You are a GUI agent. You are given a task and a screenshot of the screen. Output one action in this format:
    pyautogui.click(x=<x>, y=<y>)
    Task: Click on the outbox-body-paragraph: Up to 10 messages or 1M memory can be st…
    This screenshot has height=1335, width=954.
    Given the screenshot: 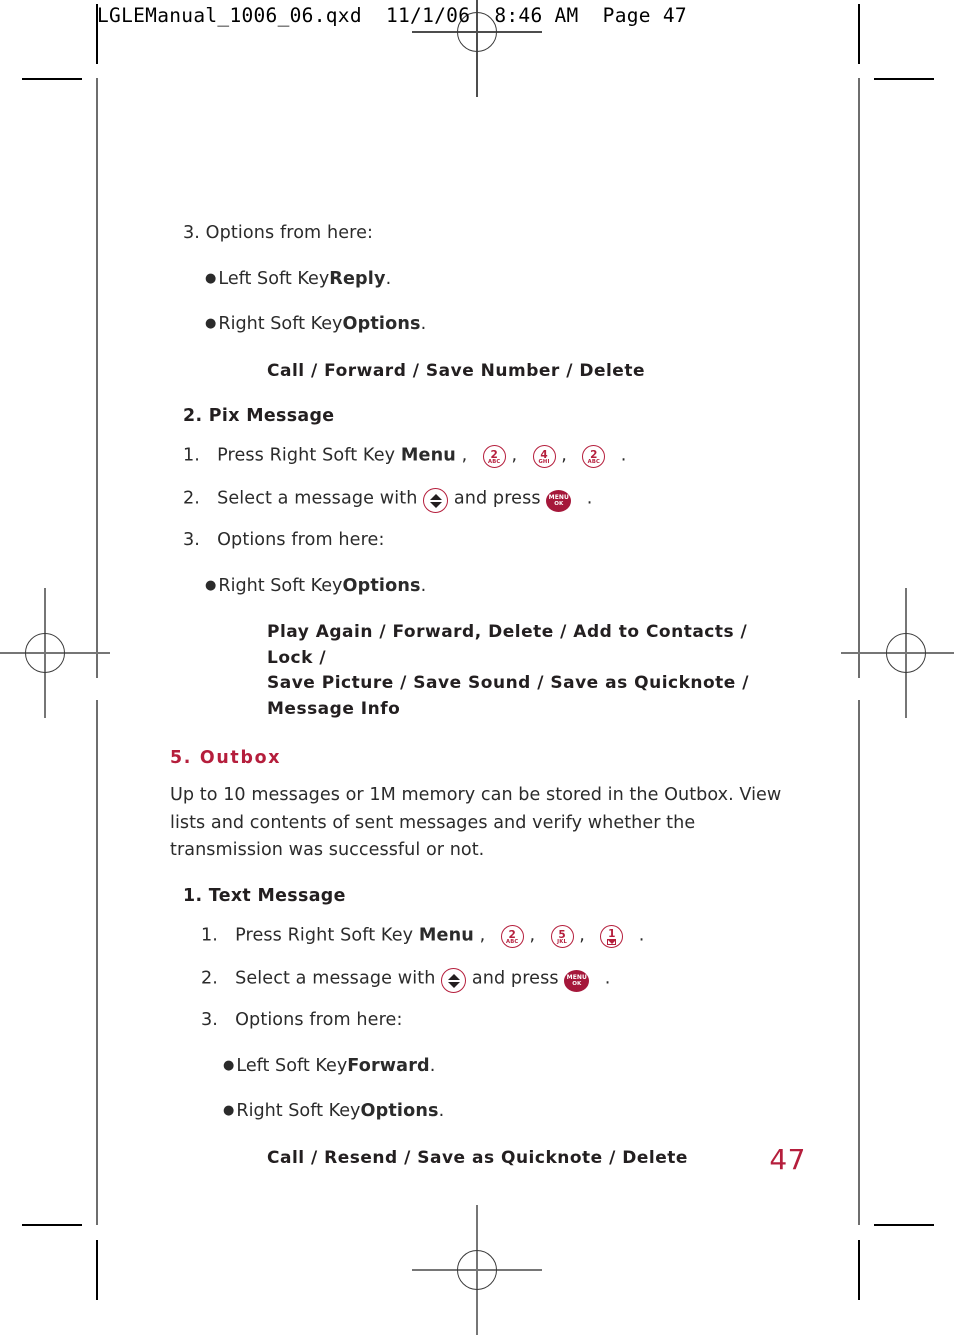 What is the action you would take?
    pyautogui.click(x=476, y=823)
    